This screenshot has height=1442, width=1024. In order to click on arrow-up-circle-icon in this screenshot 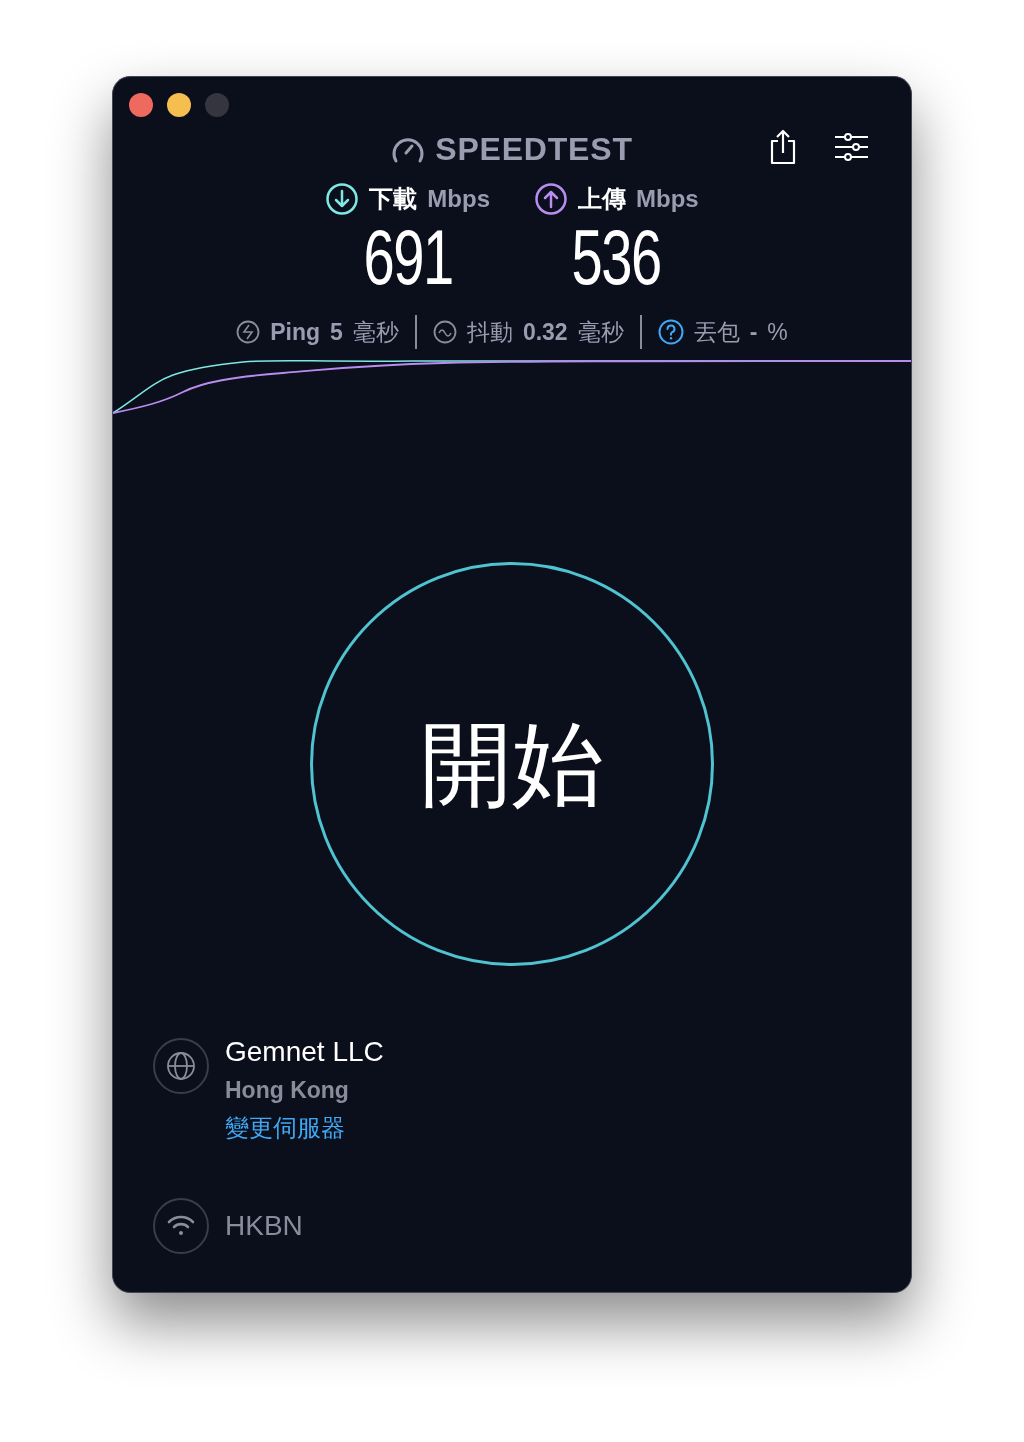, I will do `click(551, 199)`.